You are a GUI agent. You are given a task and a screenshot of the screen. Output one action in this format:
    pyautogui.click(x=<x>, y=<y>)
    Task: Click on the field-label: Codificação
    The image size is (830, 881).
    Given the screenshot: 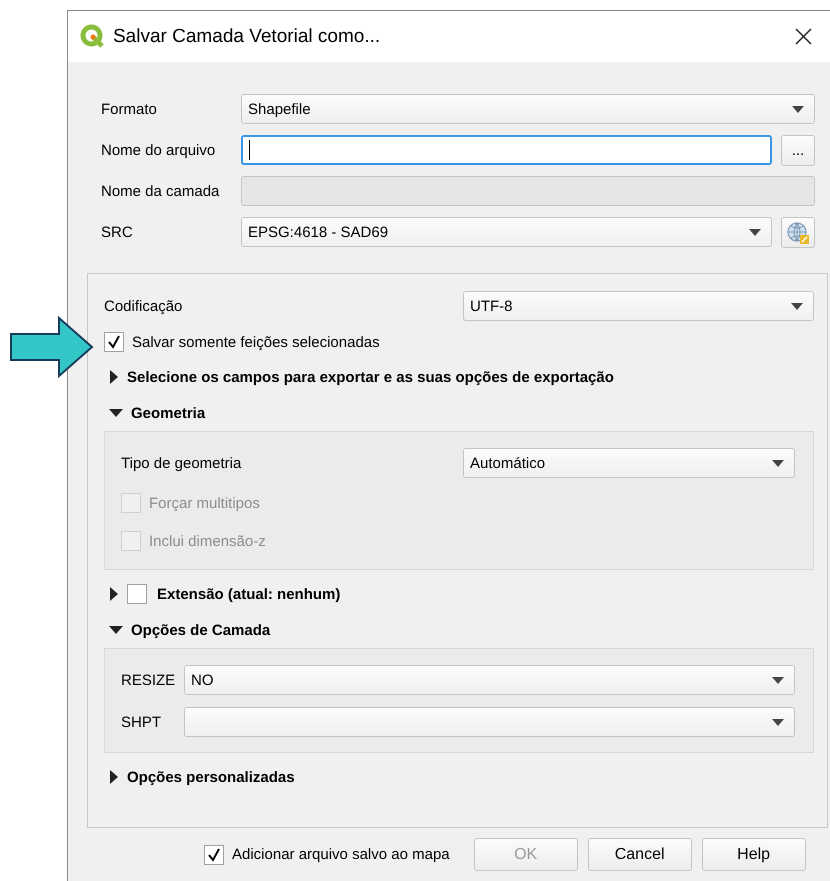 What is the action you would take?
    pyautogui.click(x=143, y=306)
    